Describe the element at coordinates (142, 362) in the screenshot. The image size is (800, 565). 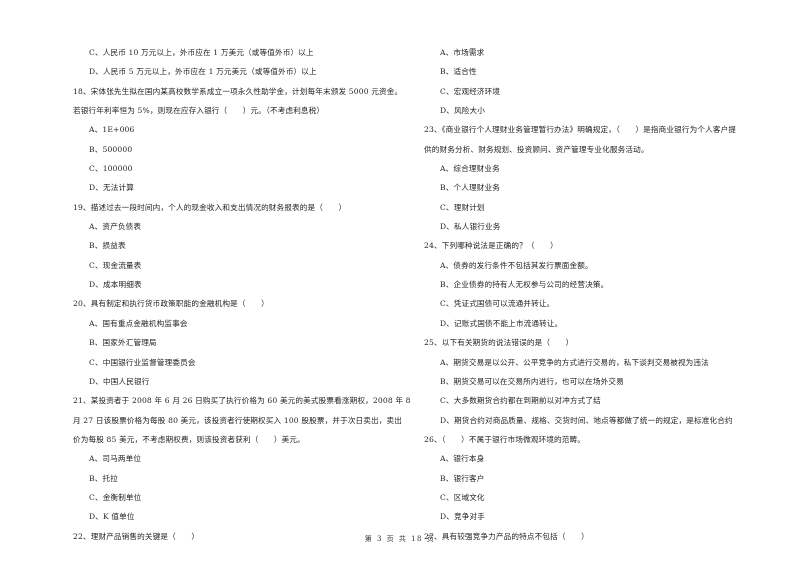
I see `answer-option: C、中国银行业监督管理委员会` at that location.